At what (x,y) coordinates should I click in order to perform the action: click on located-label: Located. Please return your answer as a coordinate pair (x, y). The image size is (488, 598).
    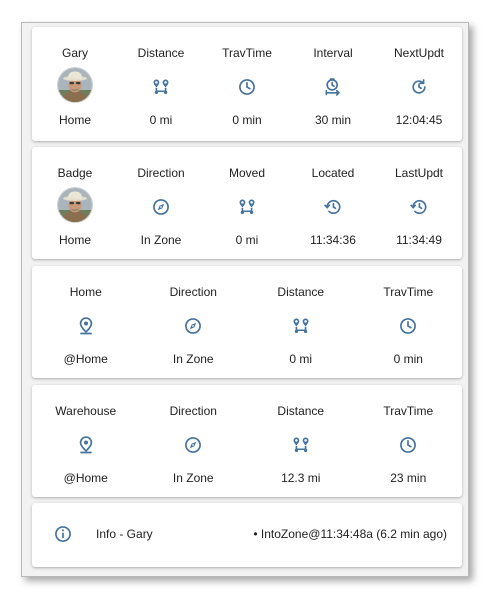
    Looking at the image, I should click on (333, 173).